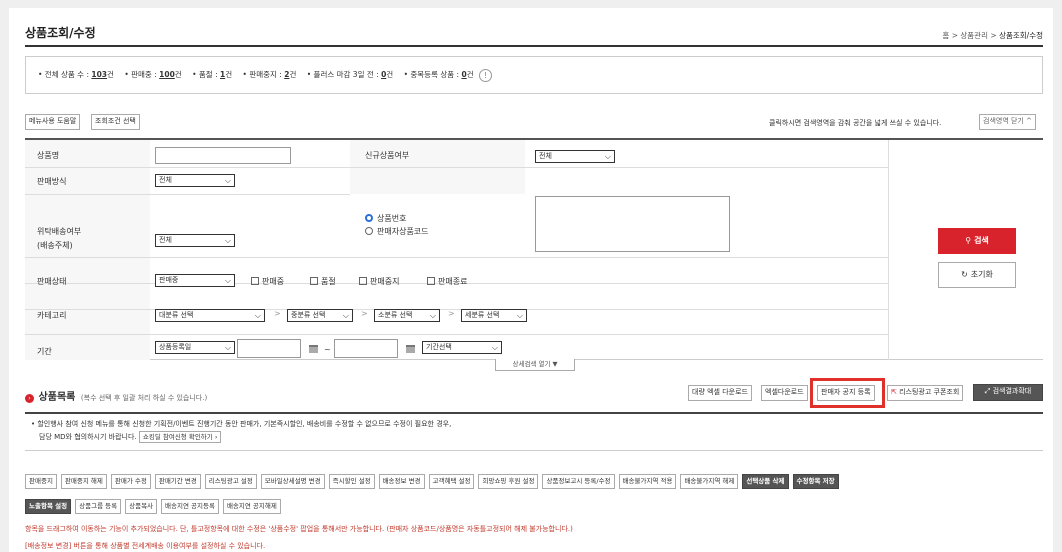 The height and width of the screenshot is (552, 1062). What do you see at coordinates (195, 240) in the screenshot?
I see `consign-select: 전체 ⌵` at bounding box center [195, 240].